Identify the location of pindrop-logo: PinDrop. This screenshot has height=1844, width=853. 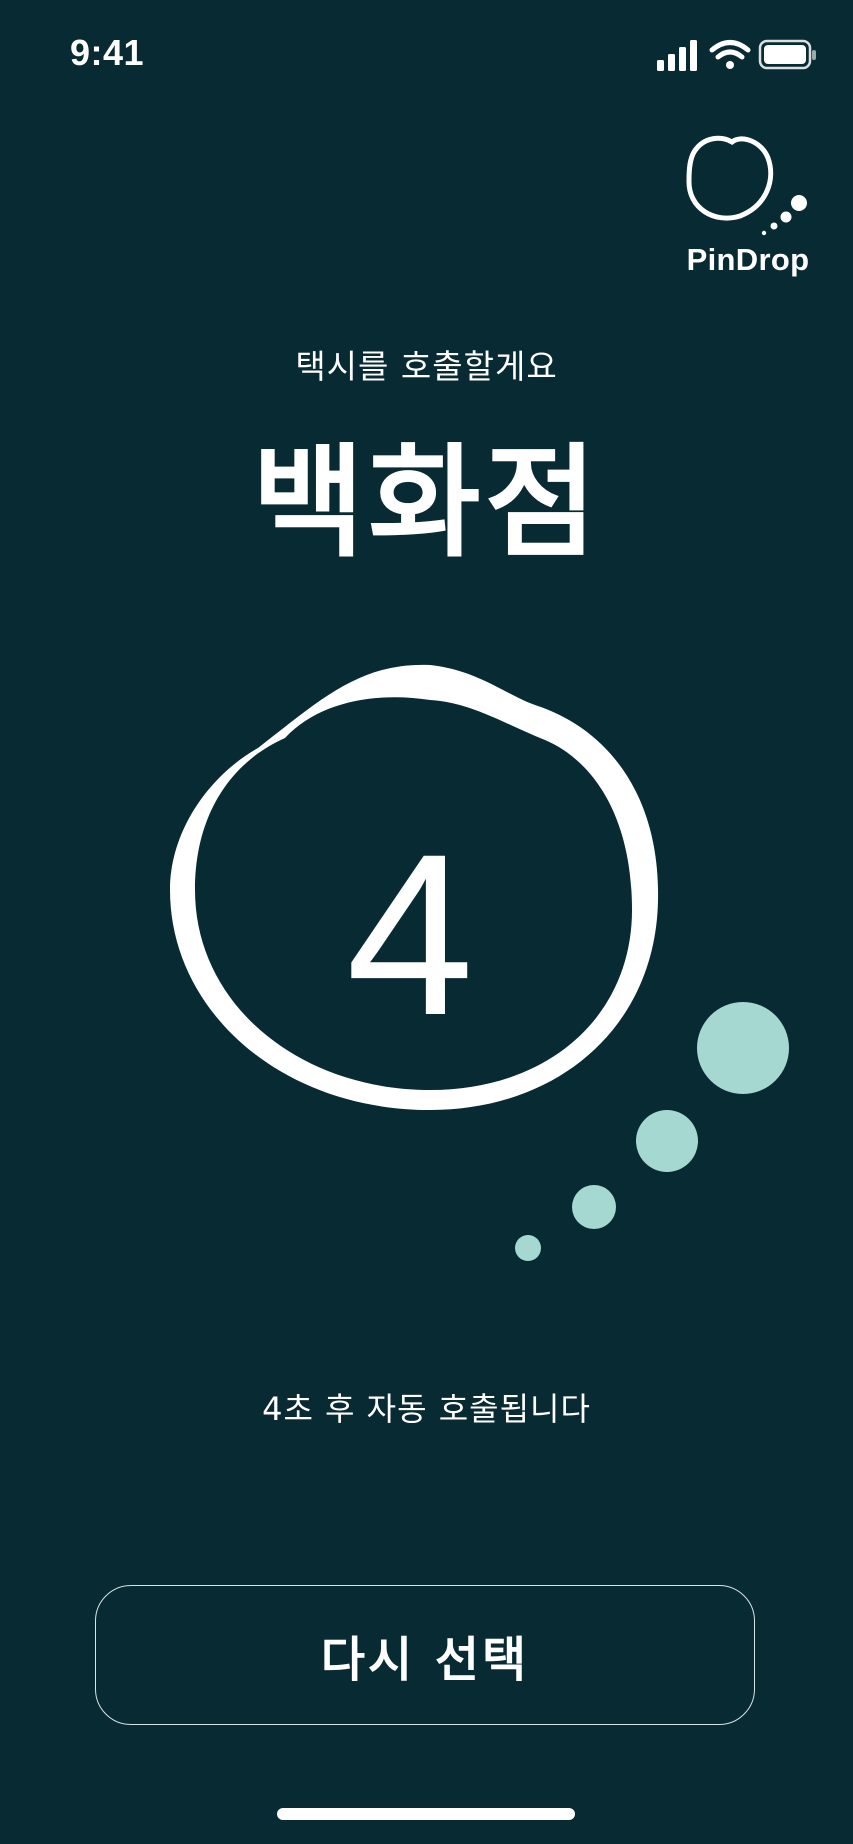
(750, 208).